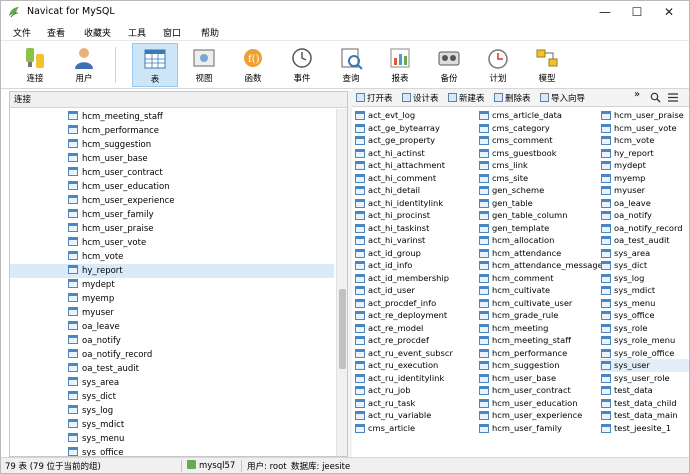 Image resolution: width=690 pixels, height=474 pixels. I want to click on table-object-item: oa_leave, so click(644, 203).